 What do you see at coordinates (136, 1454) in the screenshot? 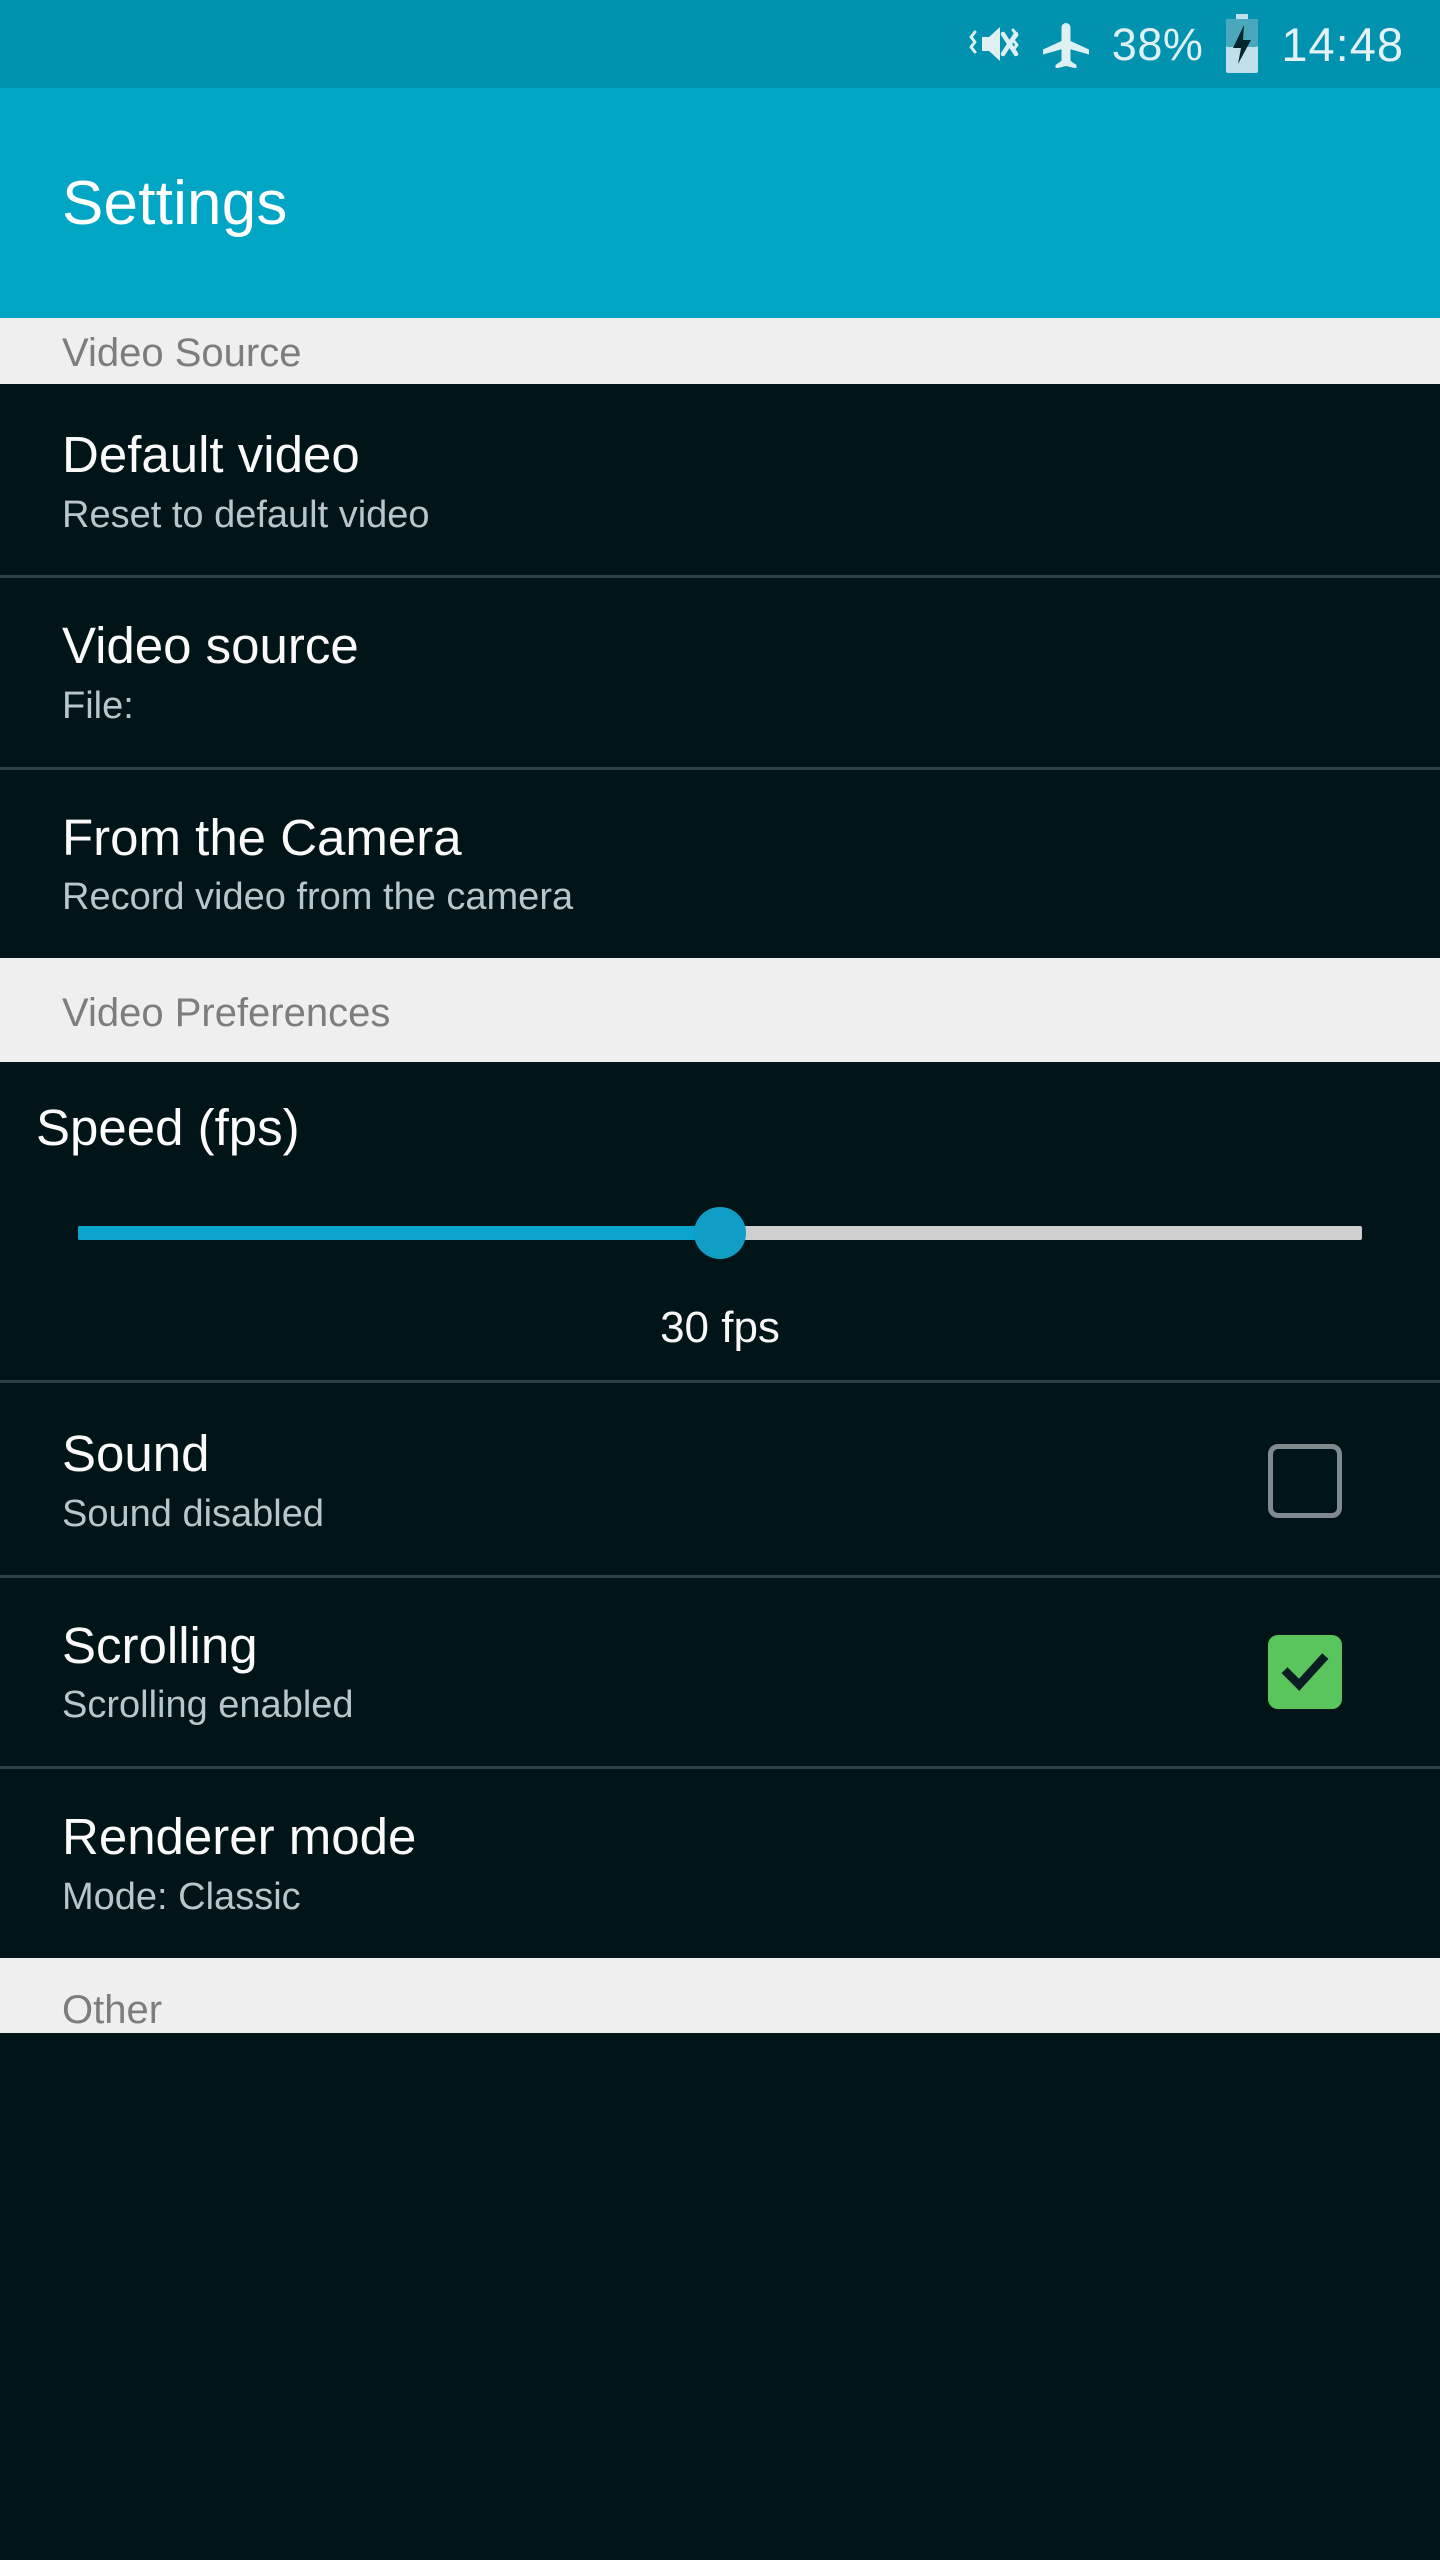
I see `list-item-title: Sound` at bounding box center [136, 1454].